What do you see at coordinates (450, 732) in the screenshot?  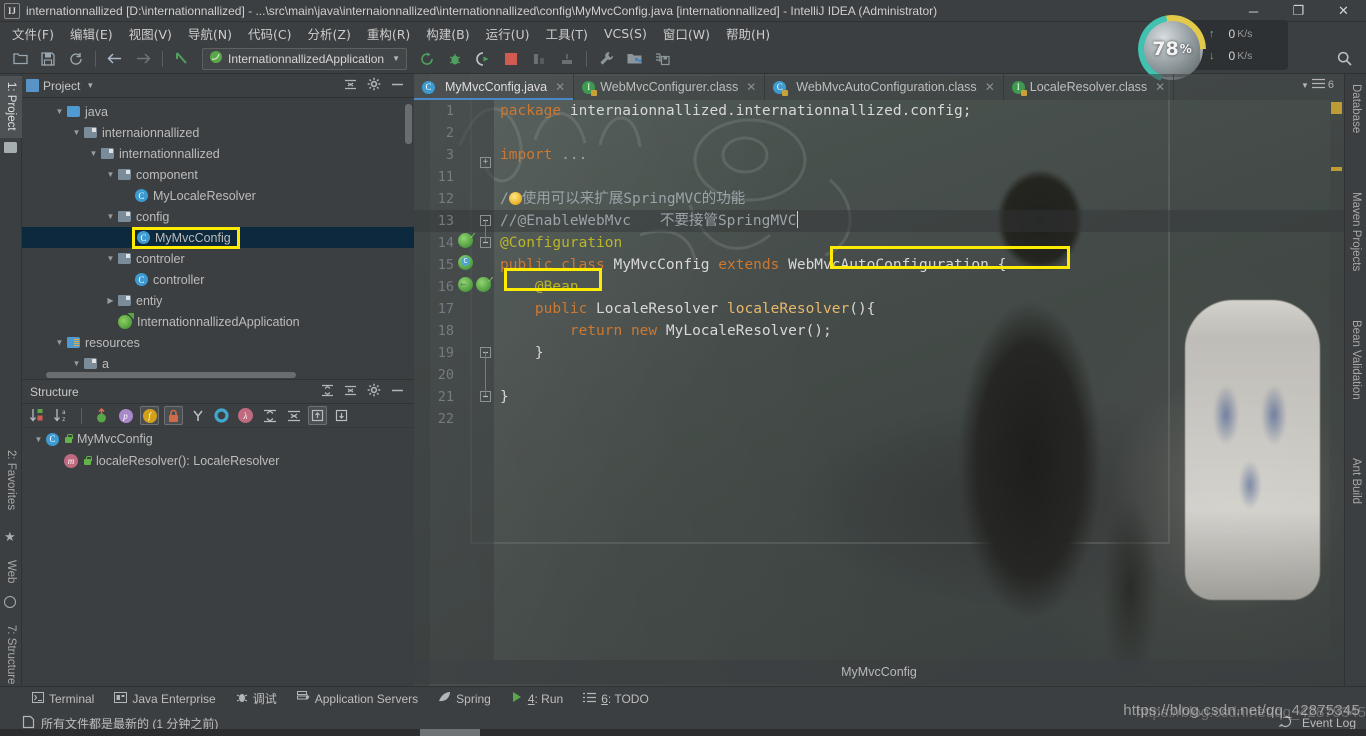 I see `bottom-scrollbar-thumb` at bounding box center [450, 732].